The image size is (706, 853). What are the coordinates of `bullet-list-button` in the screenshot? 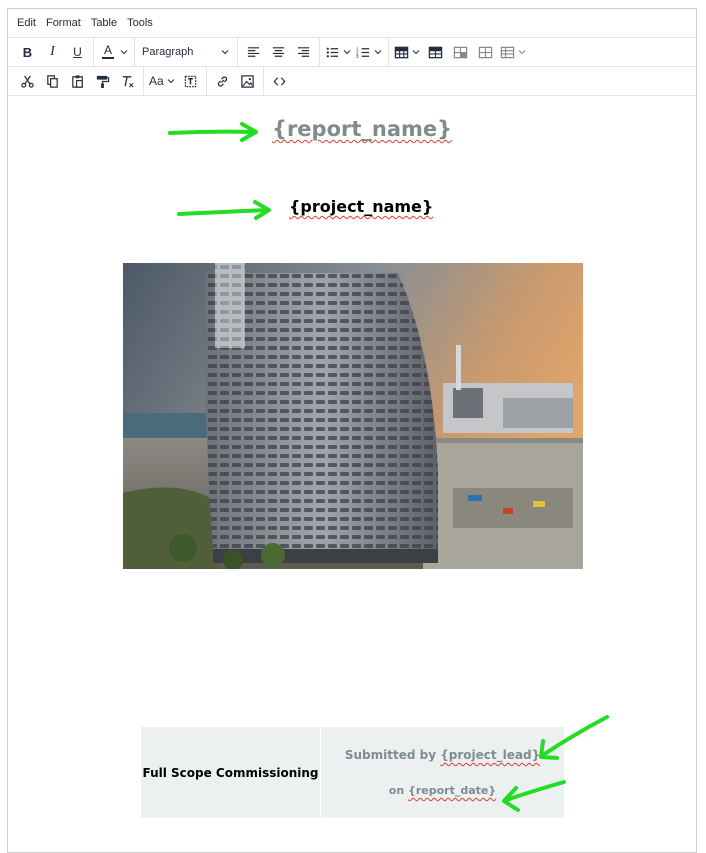 It's located at (338, 52).